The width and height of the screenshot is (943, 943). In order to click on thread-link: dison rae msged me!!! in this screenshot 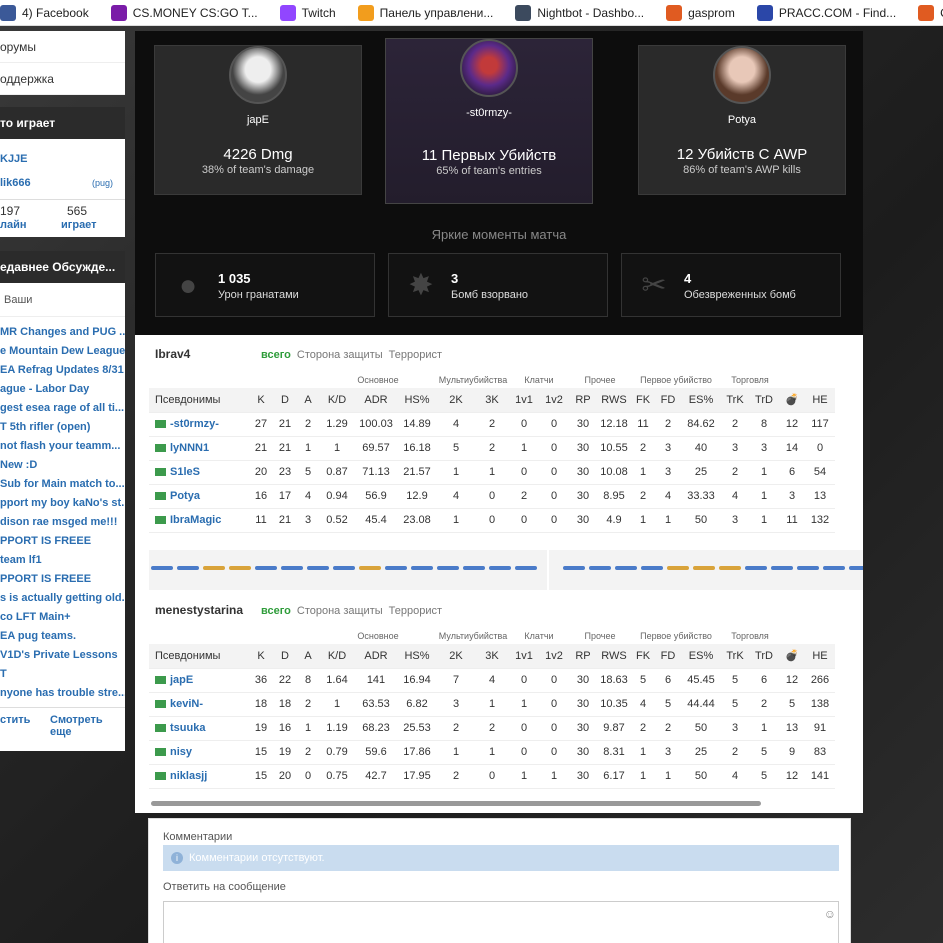, I will do `click(62, 522)`.